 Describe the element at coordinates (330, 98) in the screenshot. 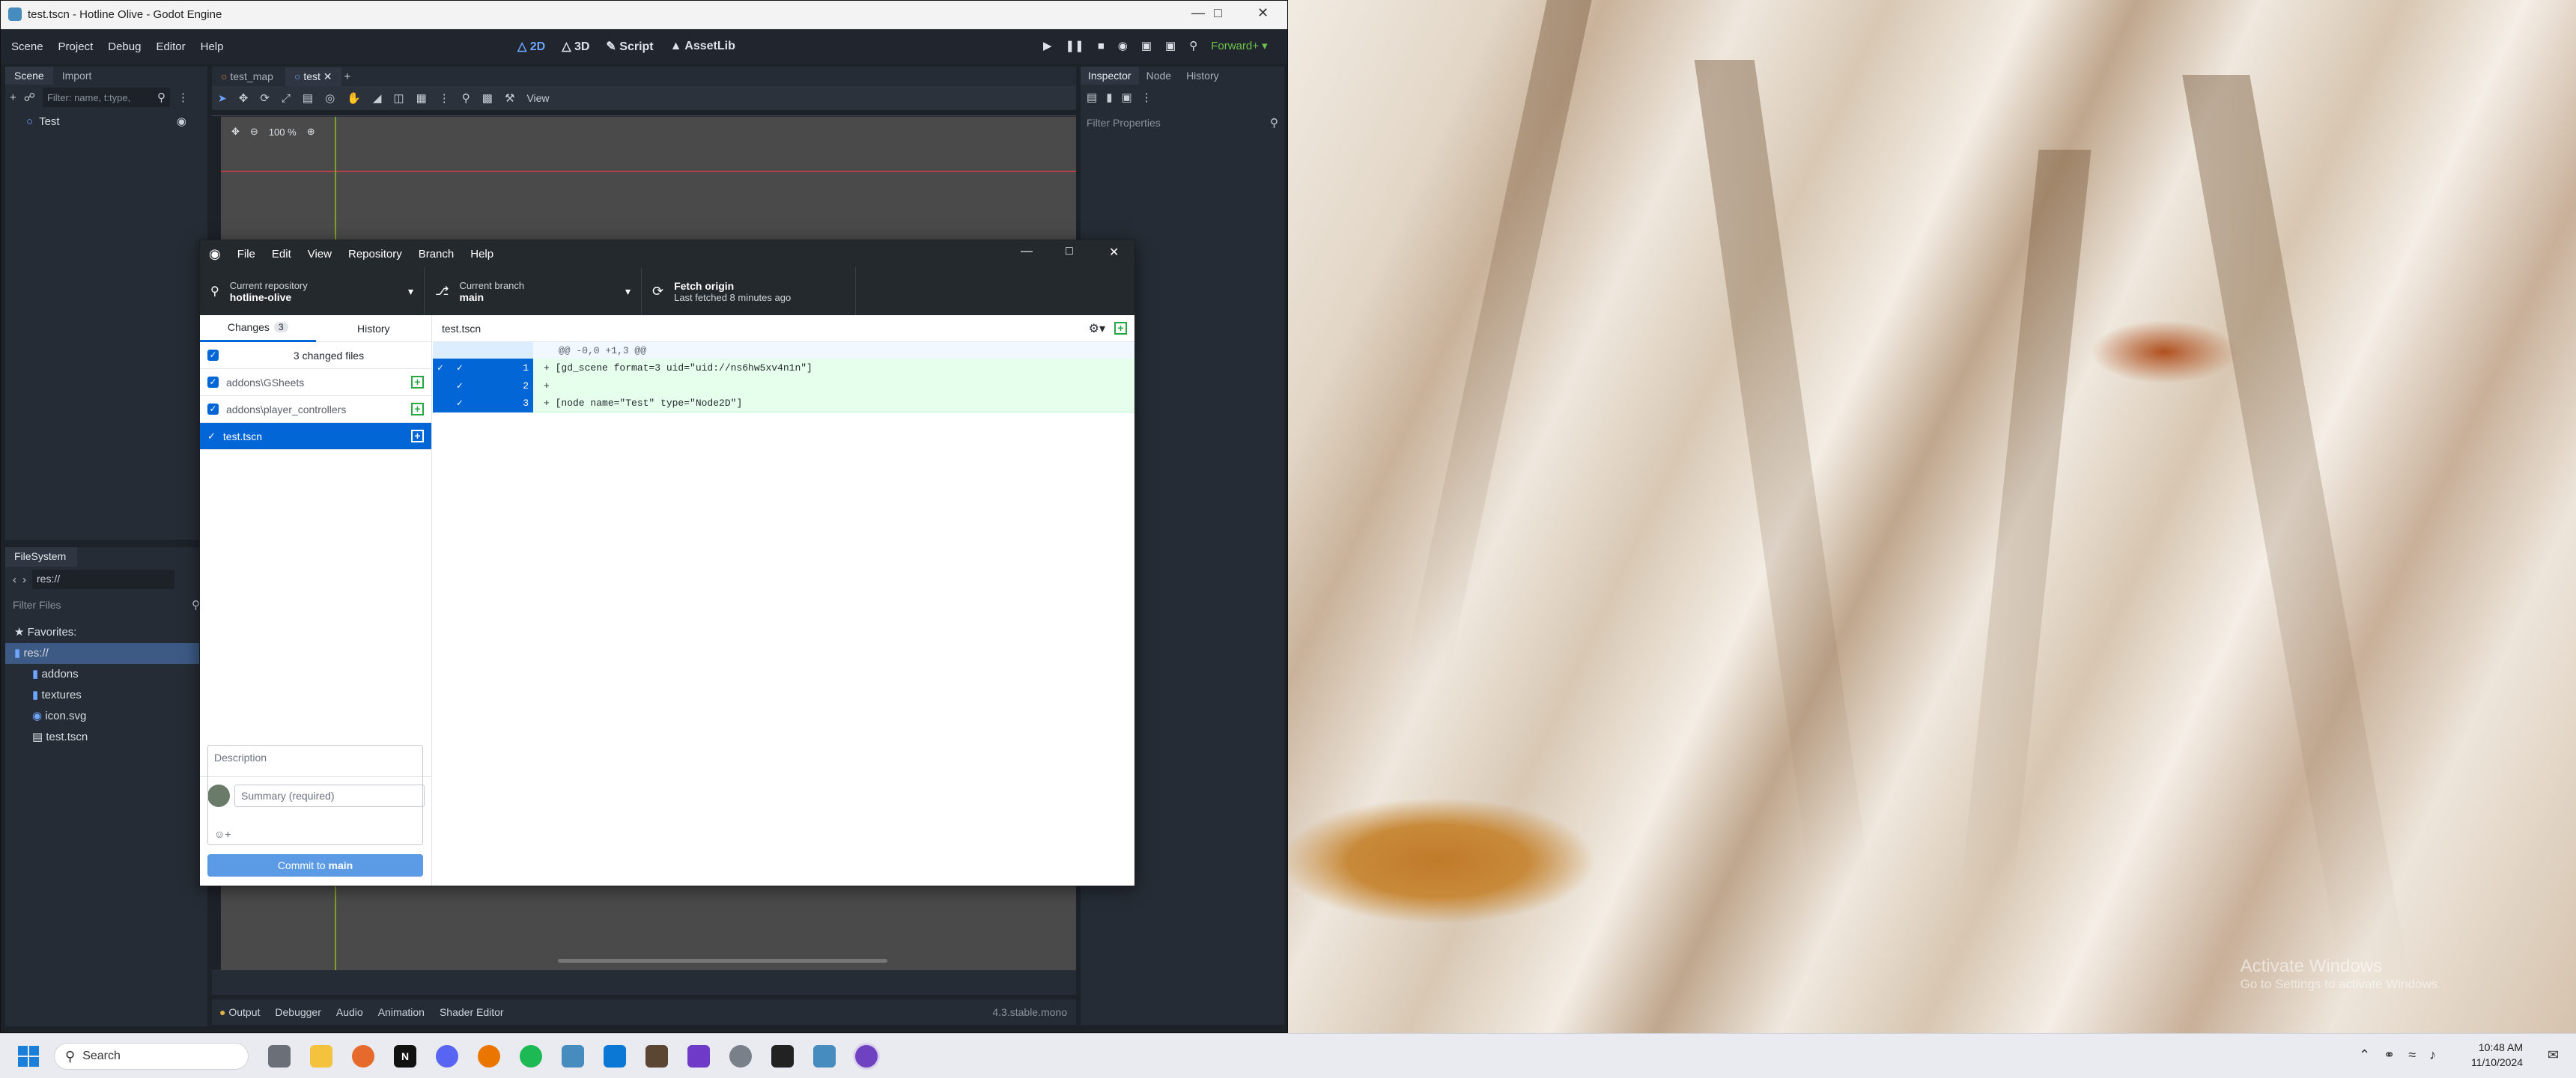

I see `pivot-tool-icon: ◎` at that location.